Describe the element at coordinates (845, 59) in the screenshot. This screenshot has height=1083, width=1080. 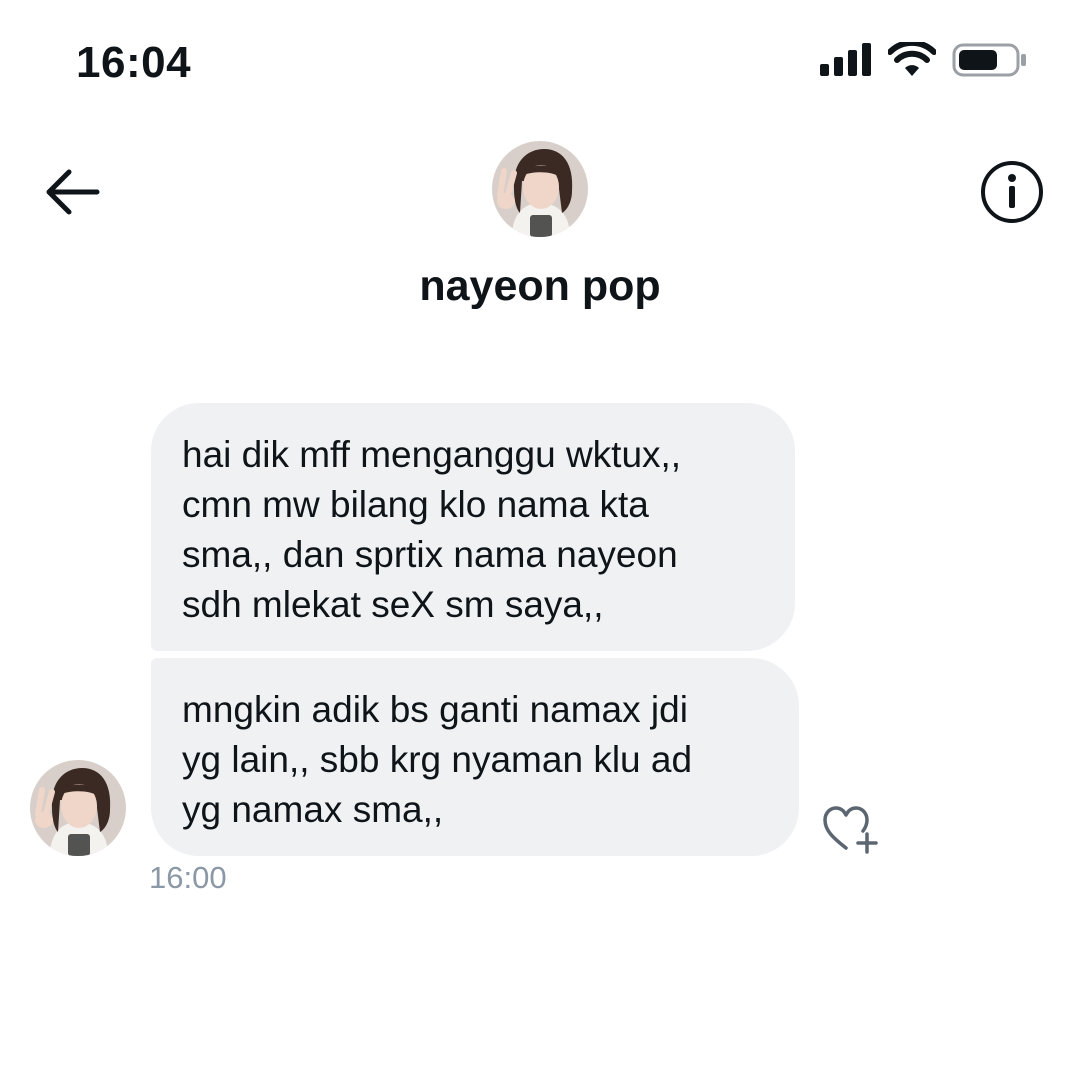
I see `signal-icon` at that location.